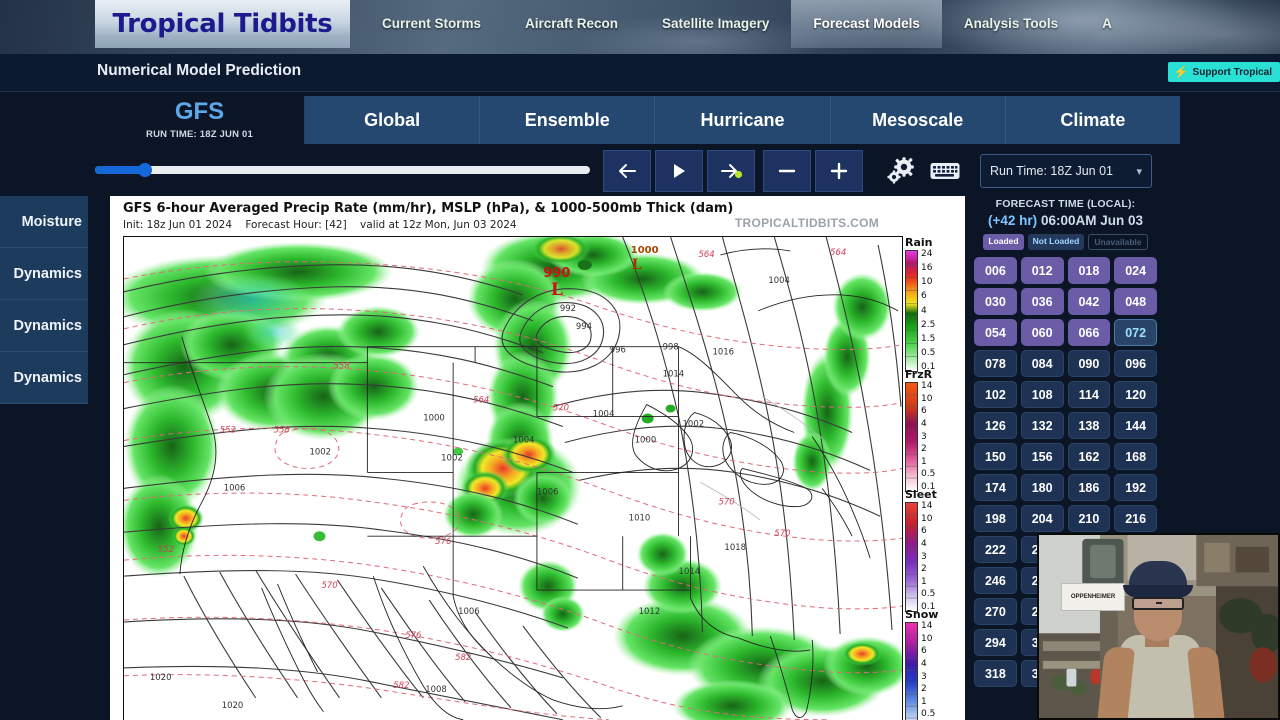  Describe the element at coordinates (924, 701) in the screenshot. I see `colorbar-tick: 1` at that location.